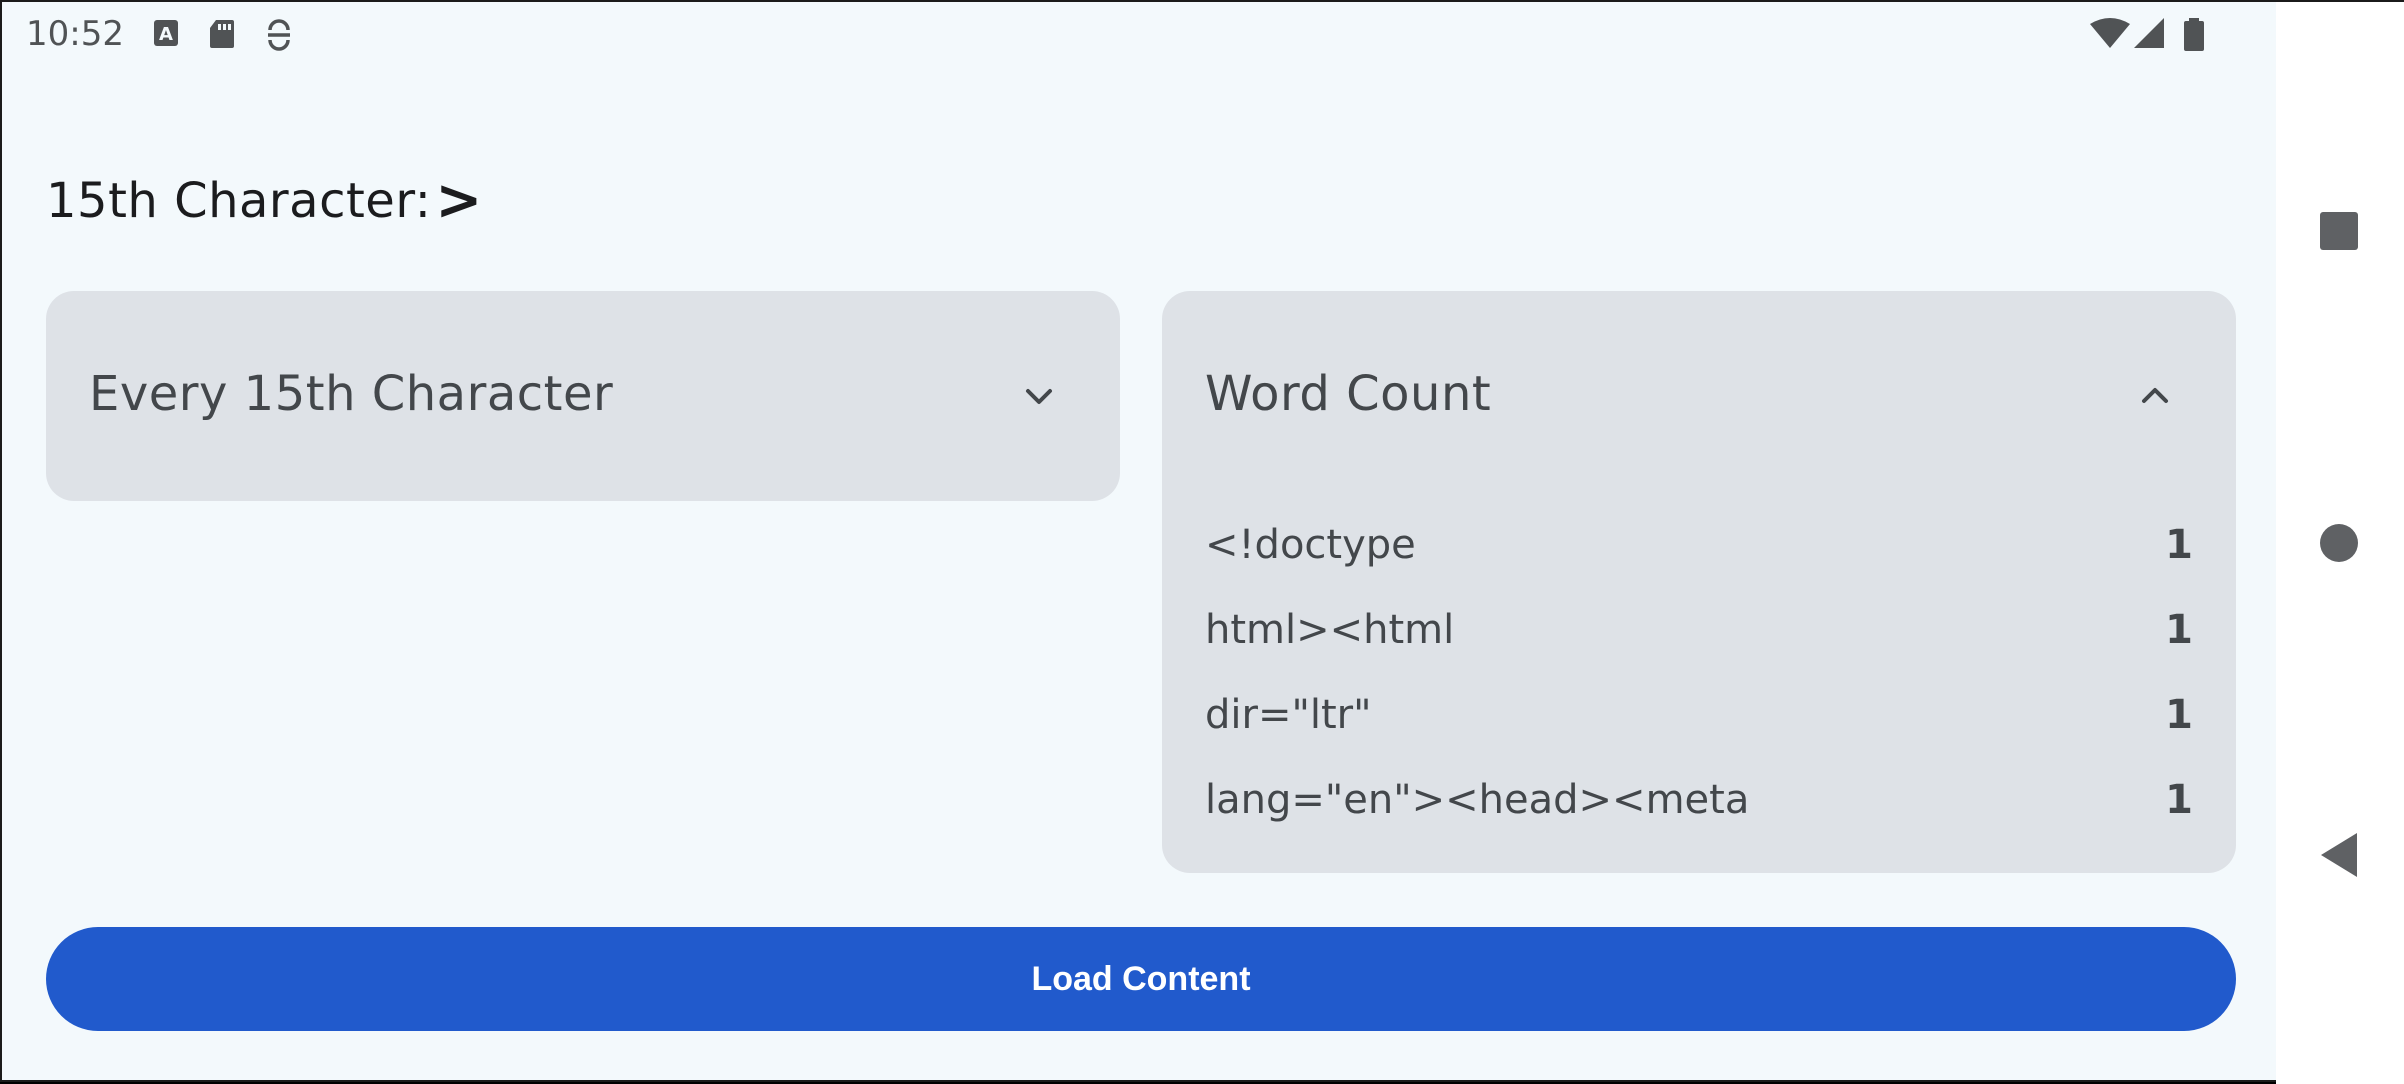 The width and height of the screenshot is (2404, 1084). Describe the element at coordinates (1348, 394) in the screenshot. I see `word-count-title: Word Count` at that location.